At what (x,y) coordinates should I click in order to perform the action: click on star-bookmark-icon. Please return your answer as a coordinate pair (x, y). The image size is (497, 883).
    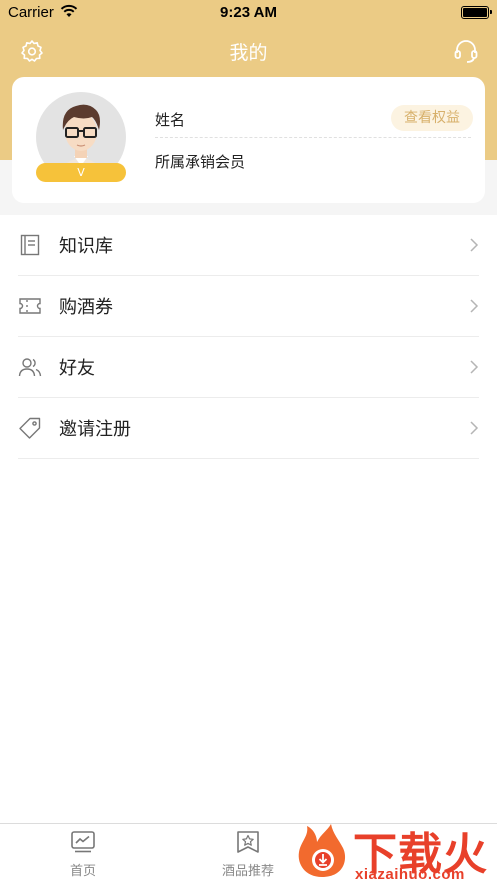
    Looking at the image, I should click on (248, 842).